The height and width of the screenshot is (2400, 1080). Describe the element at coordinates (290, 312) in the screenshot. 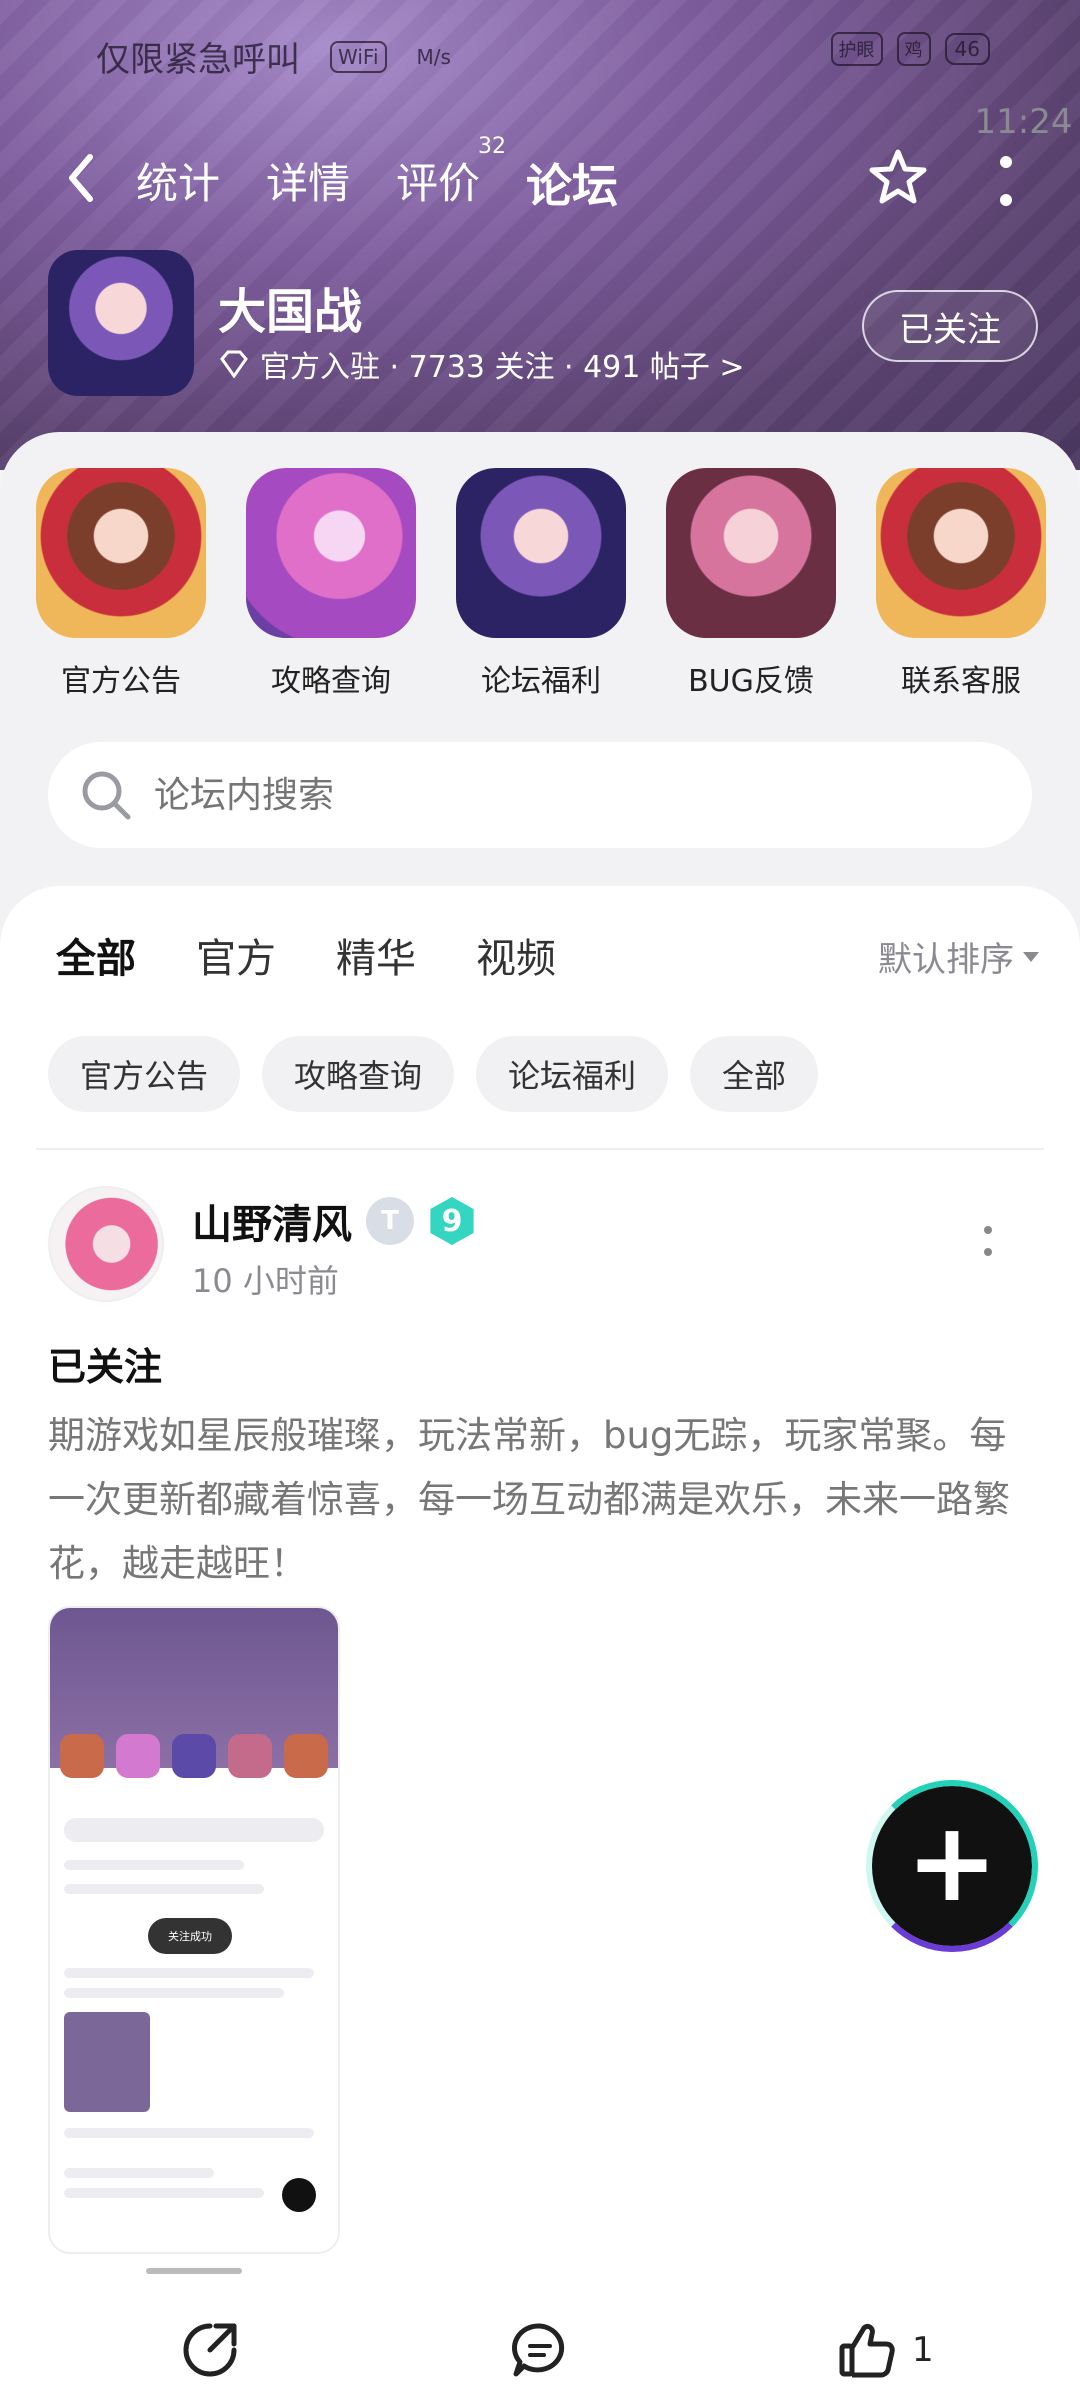

I see `game-title: 大国战` at that location.